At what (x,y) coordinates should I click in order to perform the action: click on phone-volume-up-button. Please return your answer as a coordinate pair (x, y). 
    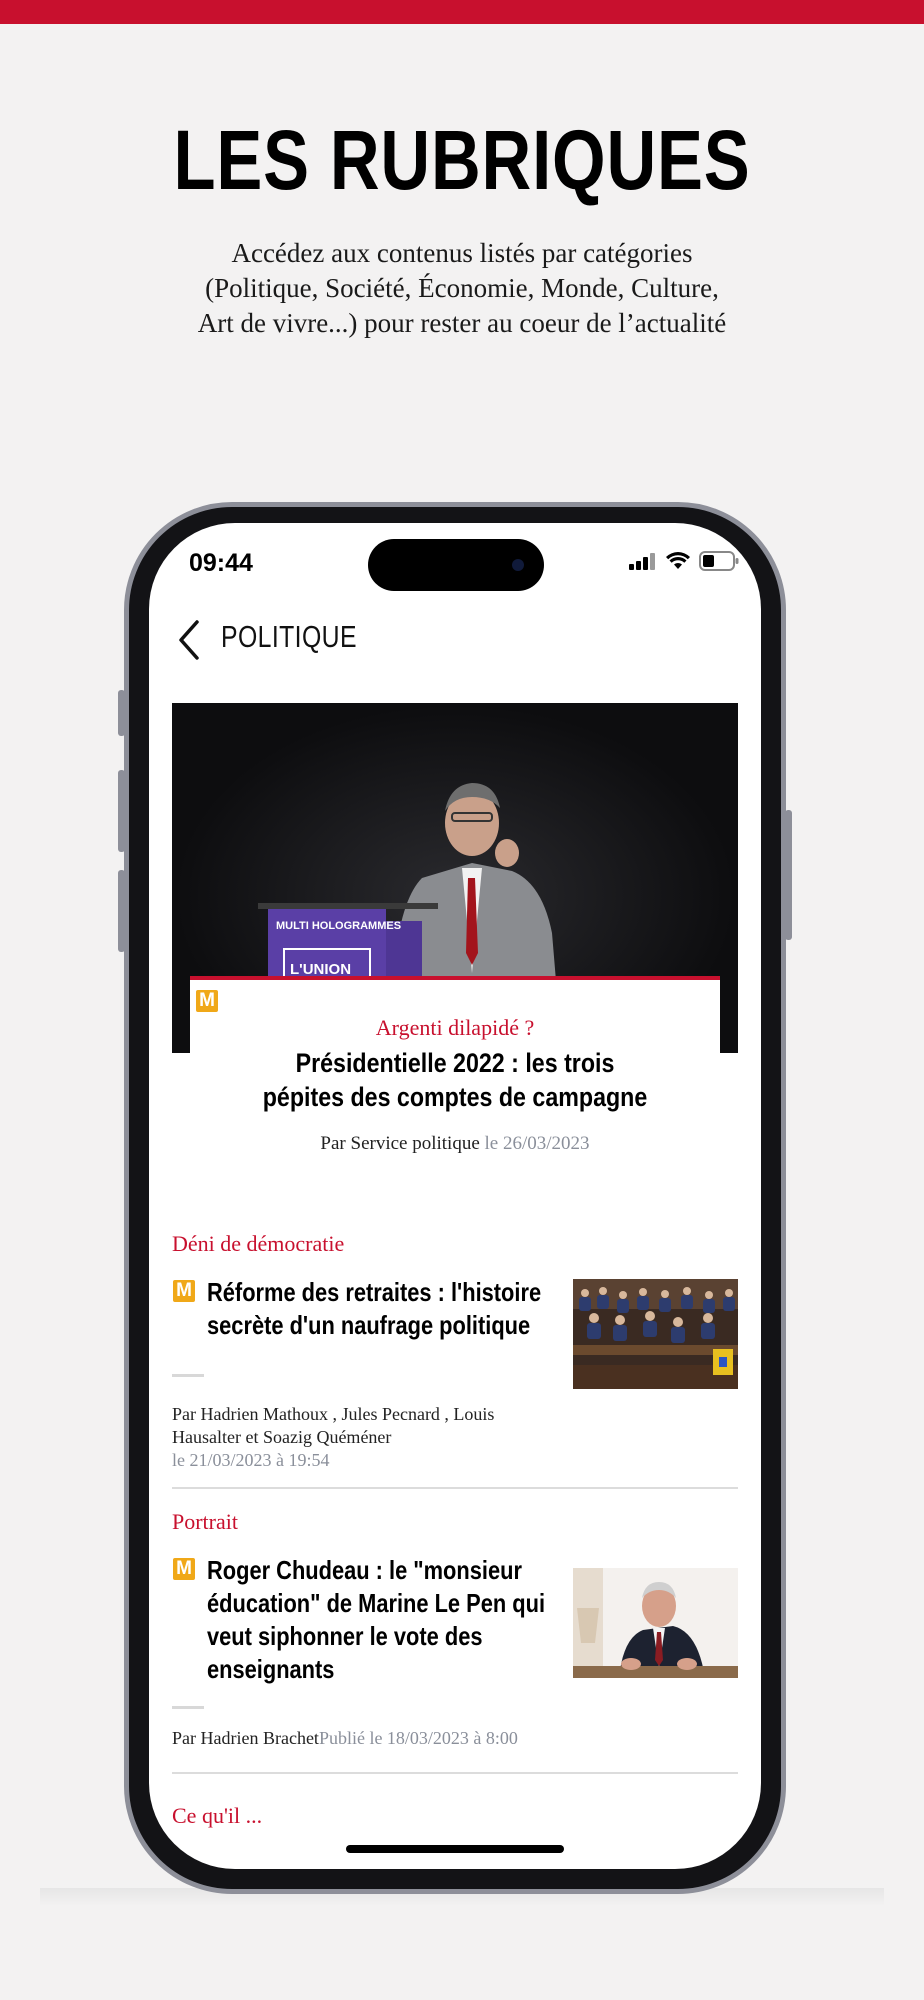
    Looking at the image, I should click on (121, 811).